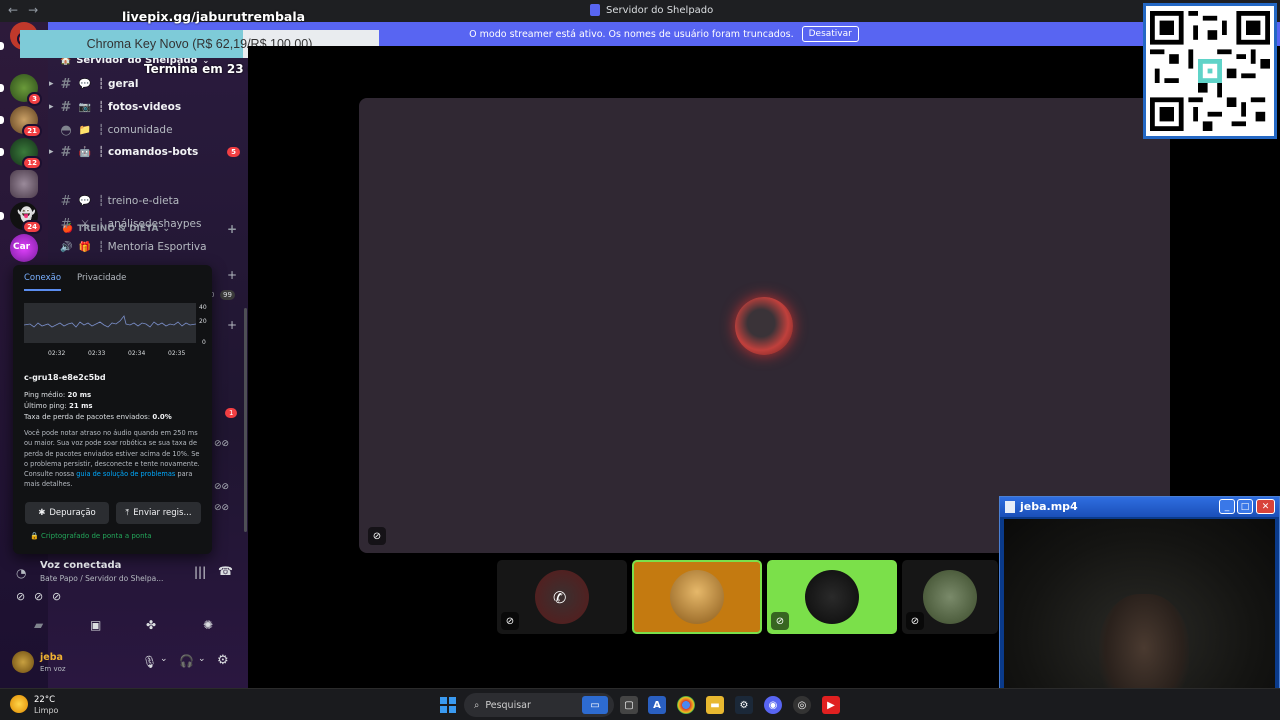  What do you see at coordinates (773, 705) in the screenshot?
I see `discord-icon: ◉` at bounding box center [773, 705].